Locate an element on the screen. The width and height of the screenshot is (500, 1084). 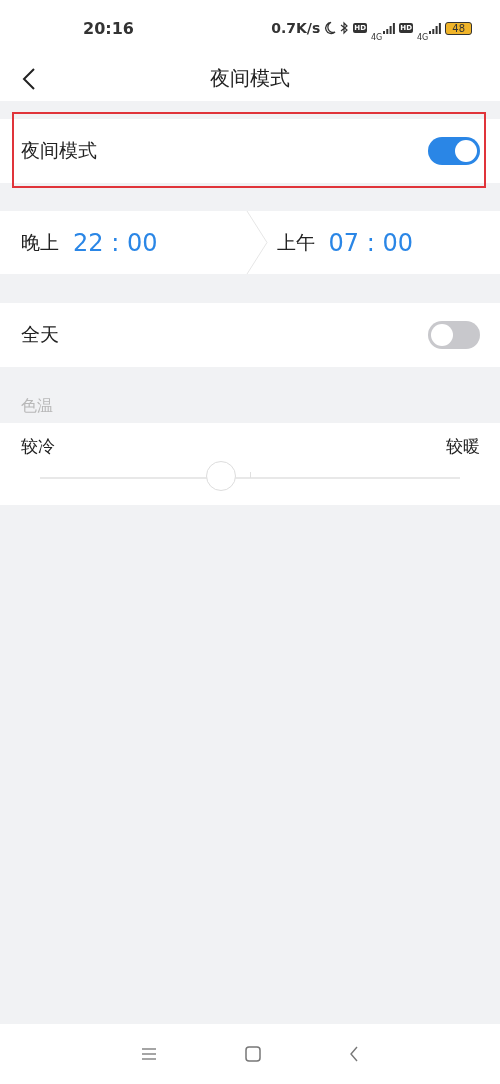
back-icon is located at coordinates (354, 1054).